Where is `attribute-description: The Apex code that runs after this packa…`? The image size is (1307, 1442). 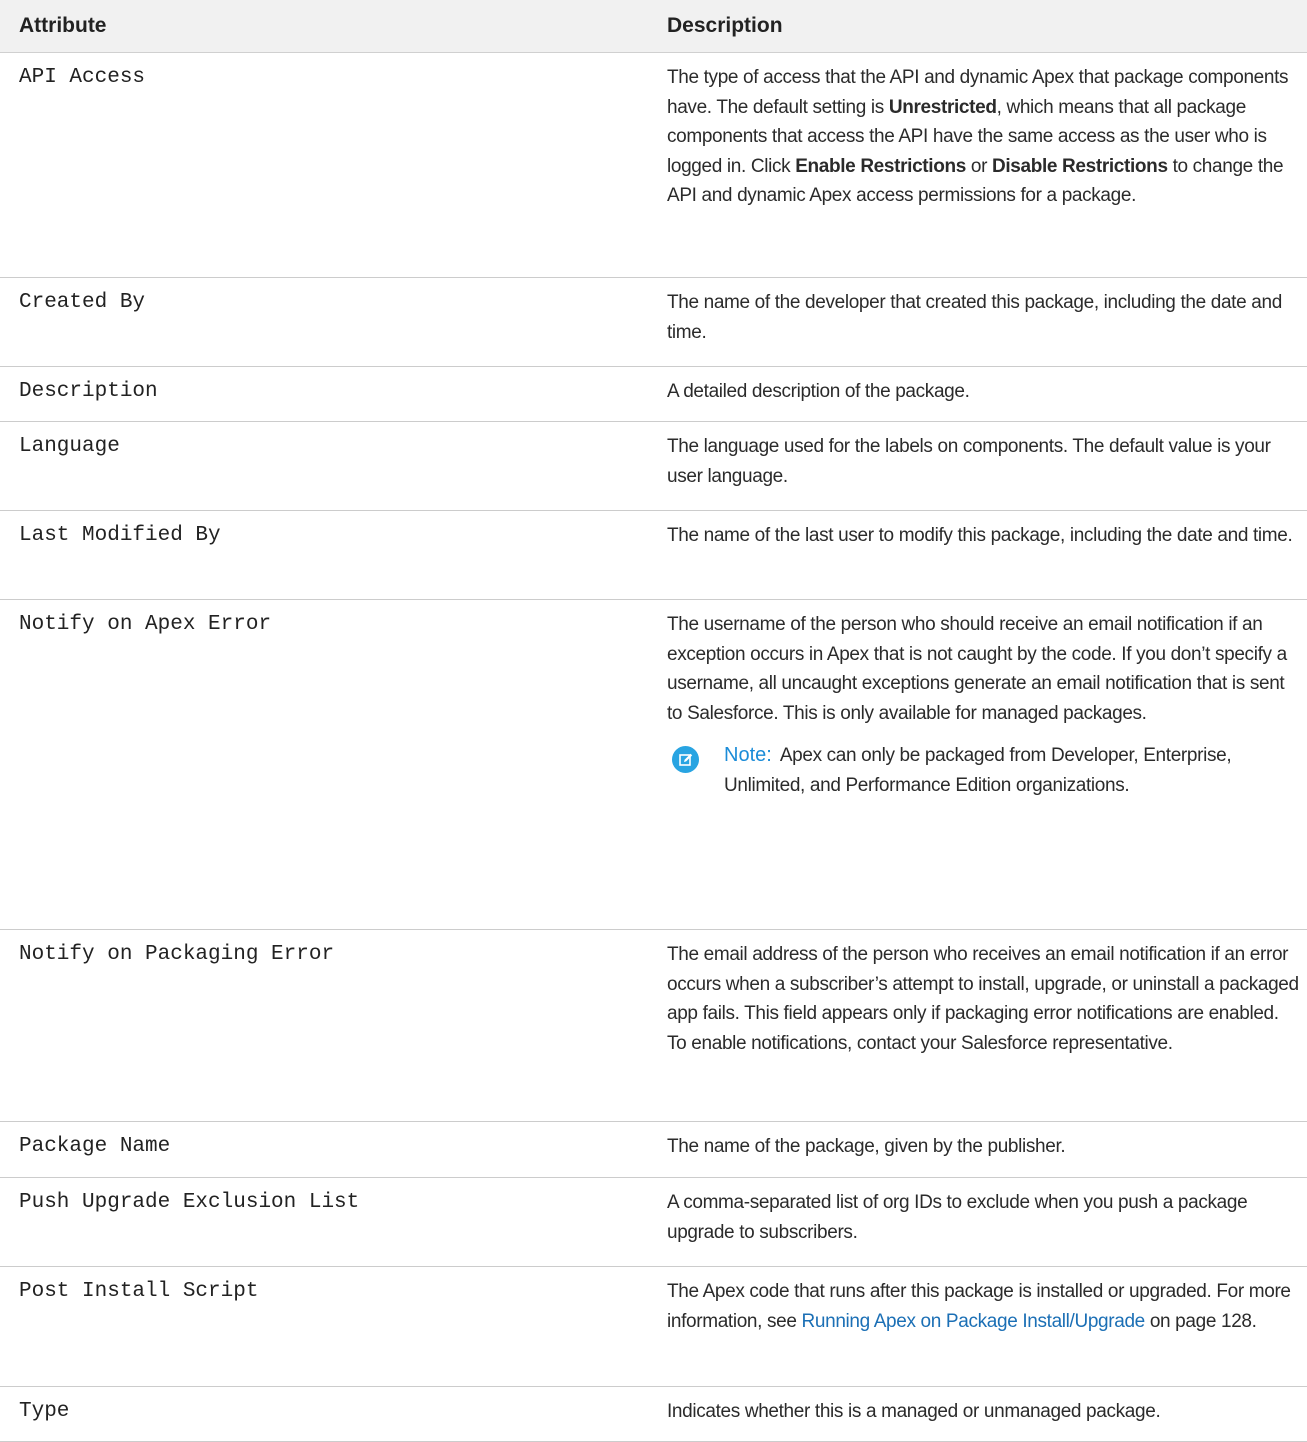 attribute-description: The Apex code that runs after this packa… is located at coordinates (977, 1326).